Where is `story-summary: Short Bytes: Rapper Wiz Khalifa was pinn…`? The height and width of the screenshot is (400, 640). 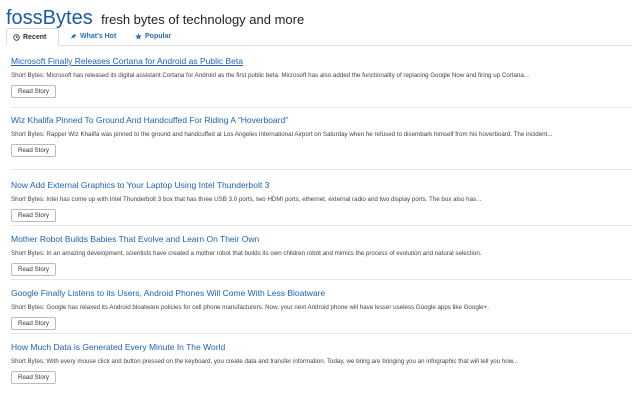 story-summary: Short Bytes: Rapper Wiz Khalifa was pinn… is located at coordinates (282, 134).